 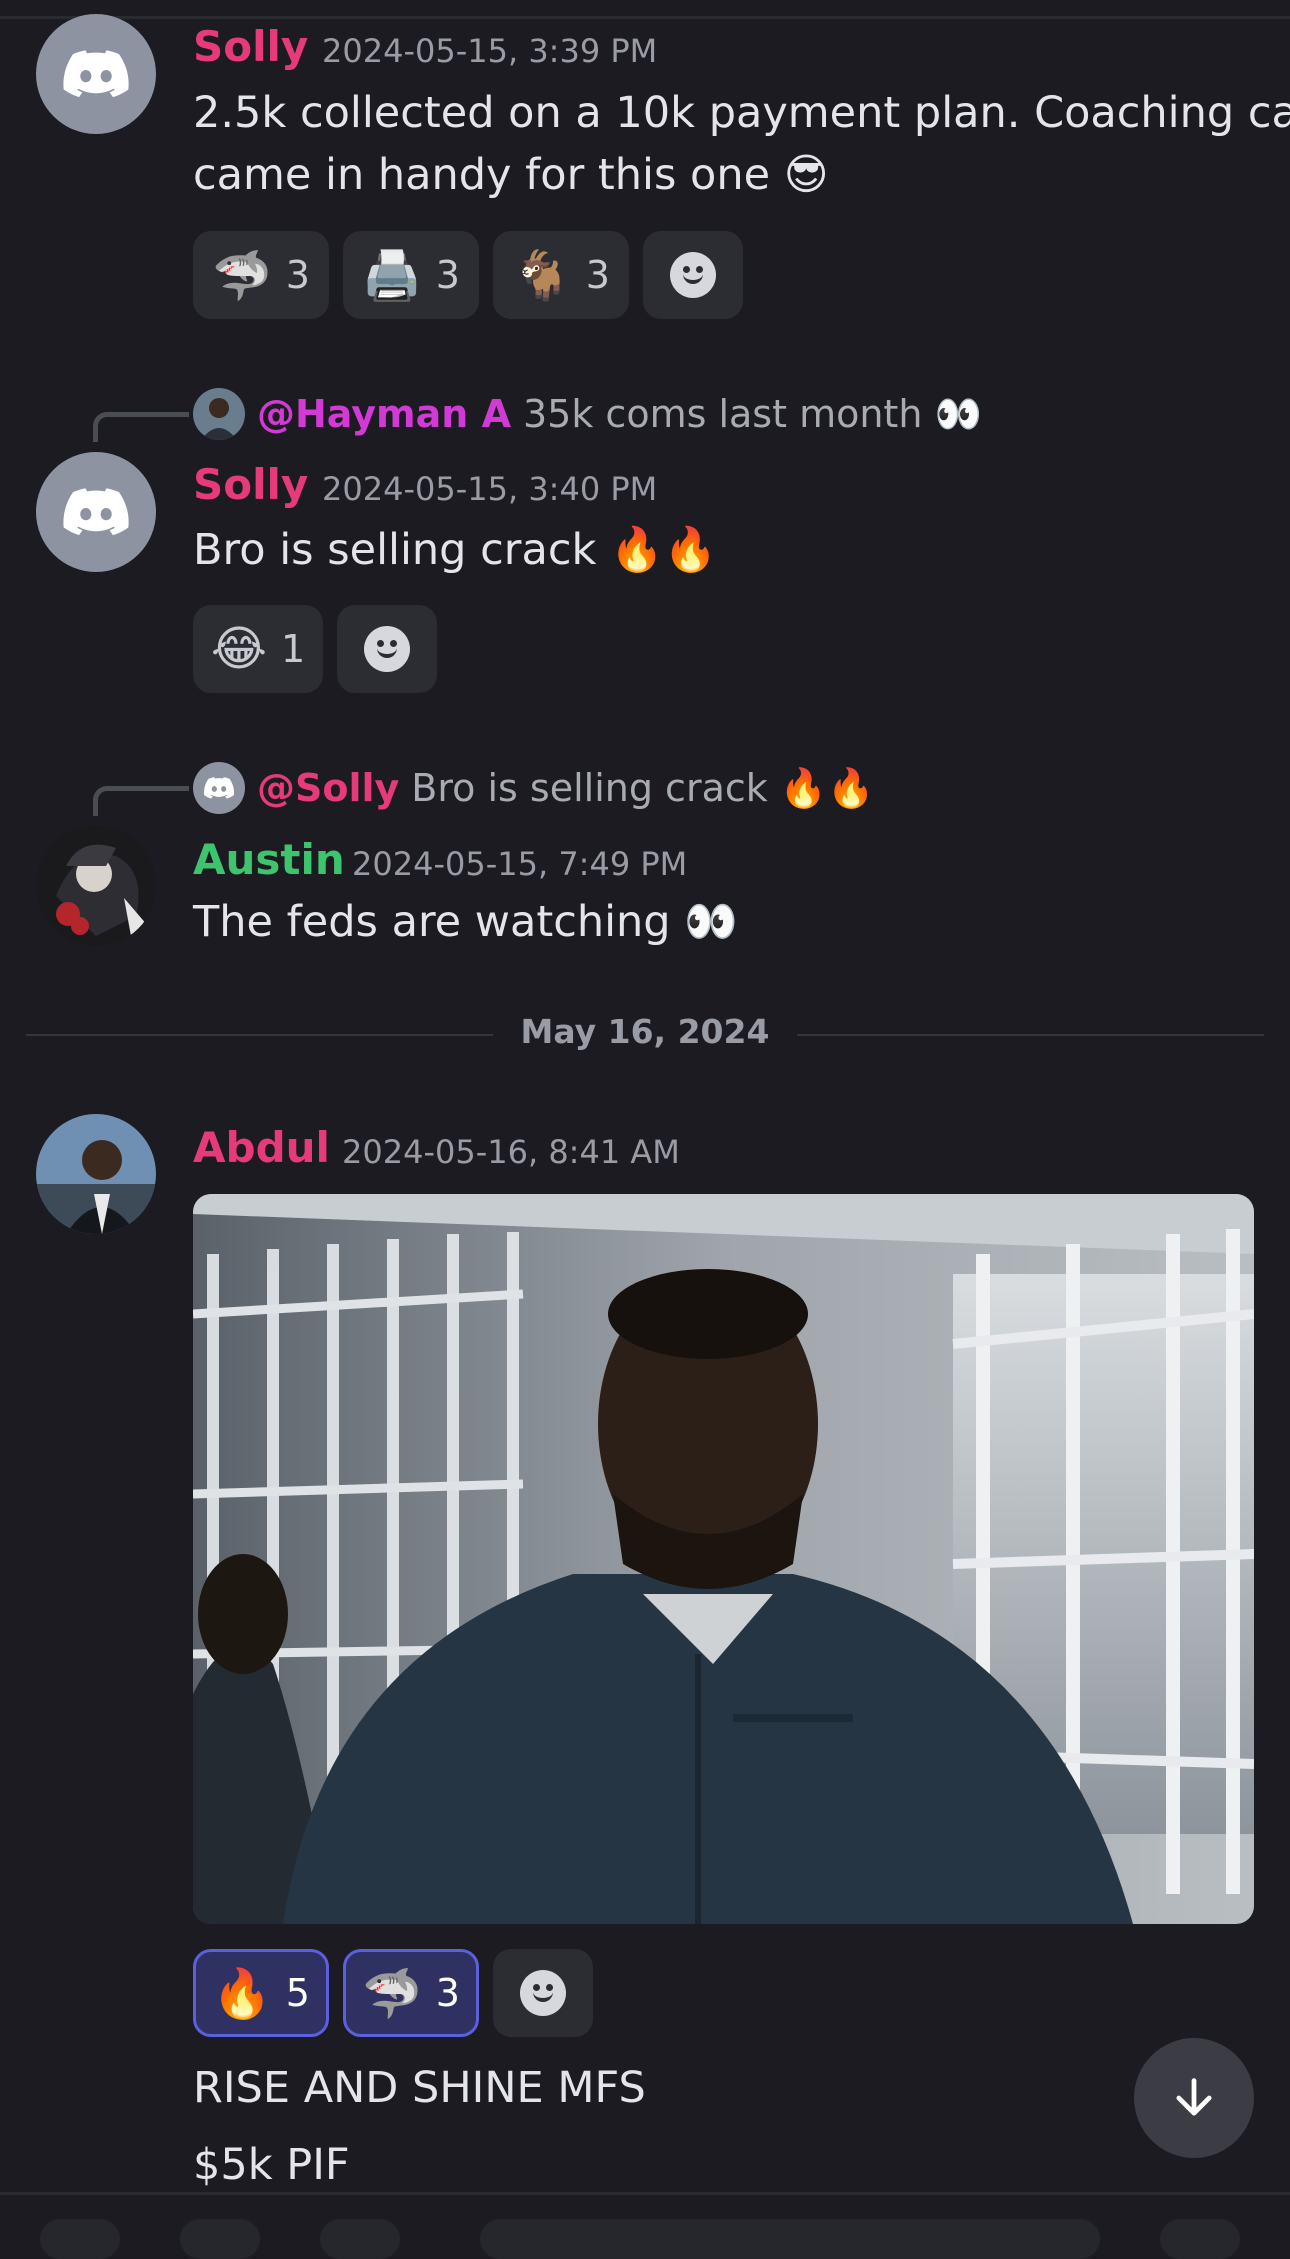 I want to click on abdul-avatar, so click(x=96, y=1174).